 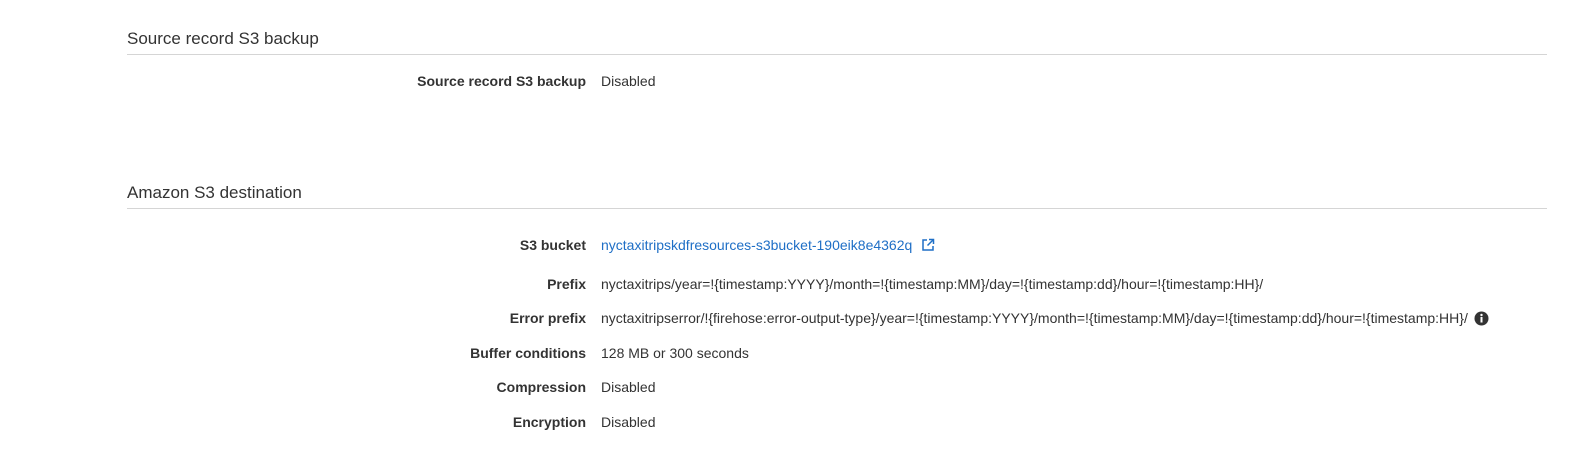 I want to click on field-label: Prefix, so click(x=566, y=284).